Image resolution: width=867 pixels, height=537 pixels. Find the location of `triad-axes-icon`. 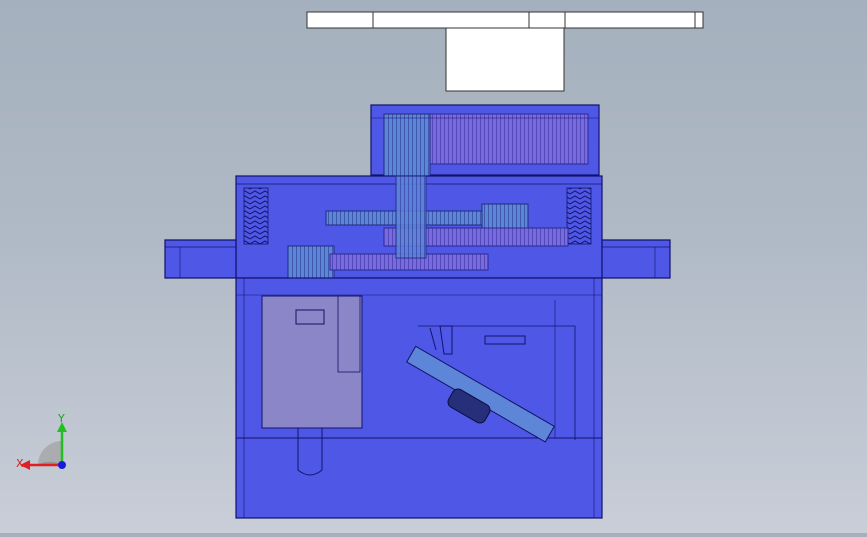

triad-axes-icon is located at coordinates (43, 446).